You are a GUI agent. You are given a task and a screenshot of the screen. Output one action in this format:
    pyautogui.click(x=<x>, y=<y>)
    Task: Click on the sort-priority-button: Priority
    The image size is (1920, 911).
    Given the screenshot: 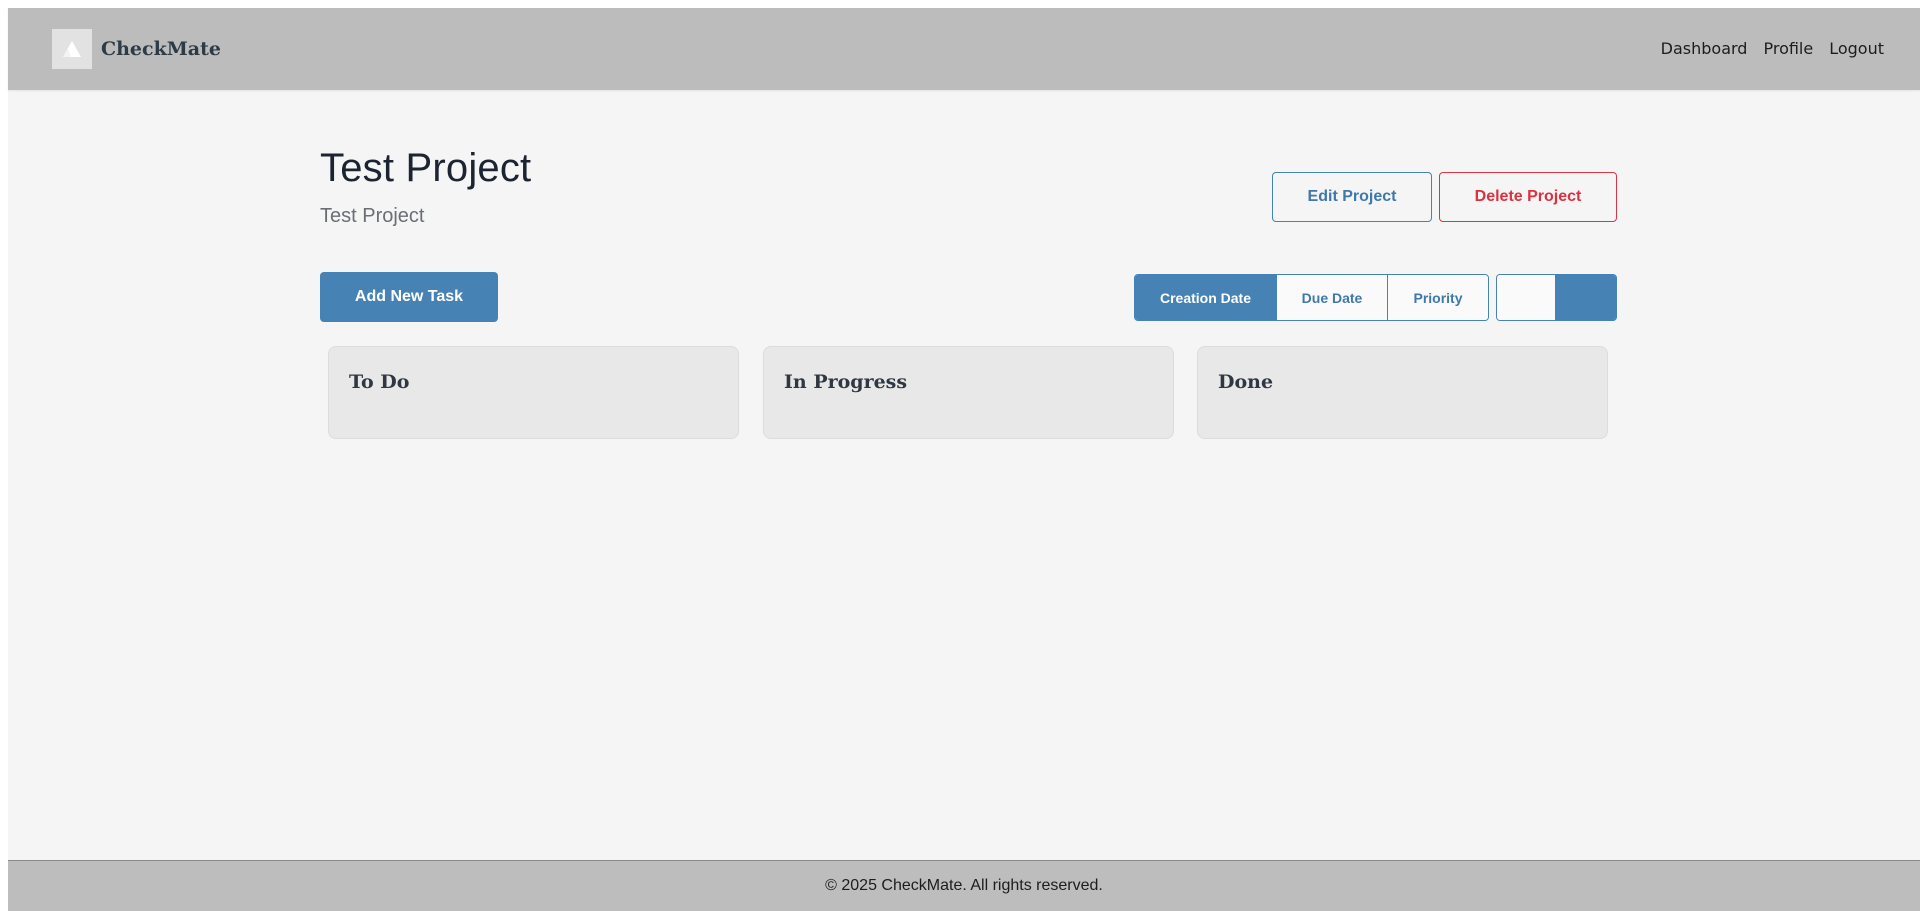 What is the action you would take?
    pyautogui.click(x=1438, y=297)
    